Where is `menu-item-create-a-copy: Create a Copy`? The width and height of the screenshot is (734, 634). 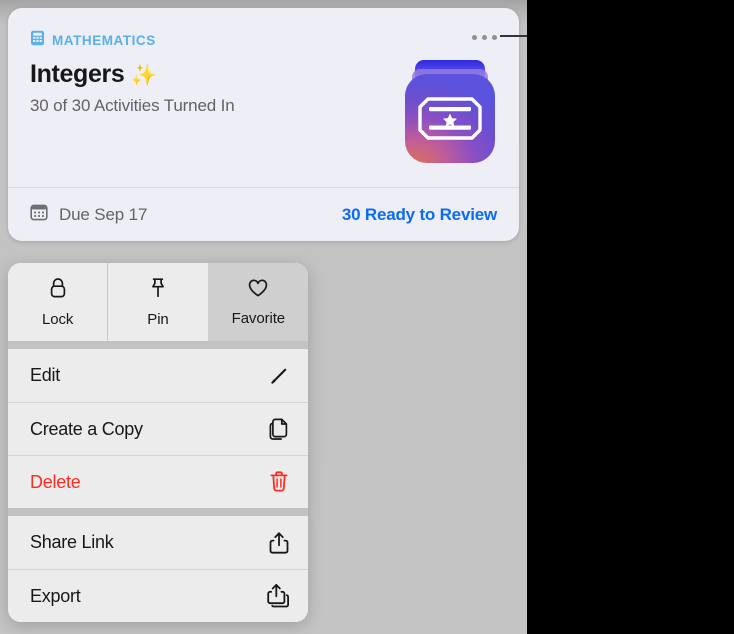
menu-item-create-a-copy: Create a Copy is located at coordinates (158, 428).